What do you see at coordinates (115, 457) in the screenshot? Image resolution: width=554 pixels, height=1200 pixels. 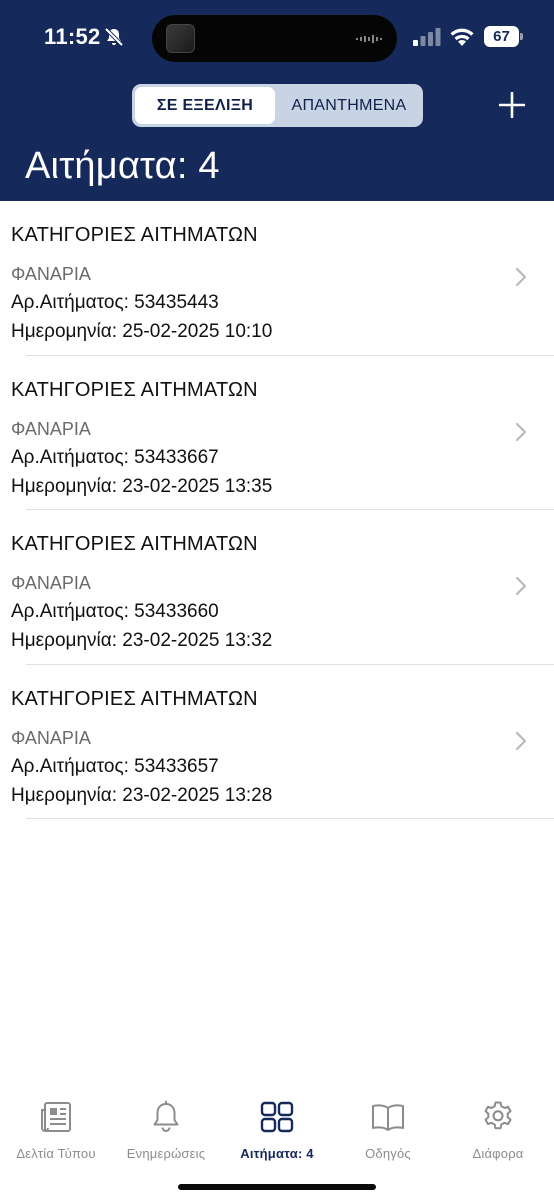 I see `request-number: Αρ.Αιτήματος: 53433667` at bounding box center [115, 457].